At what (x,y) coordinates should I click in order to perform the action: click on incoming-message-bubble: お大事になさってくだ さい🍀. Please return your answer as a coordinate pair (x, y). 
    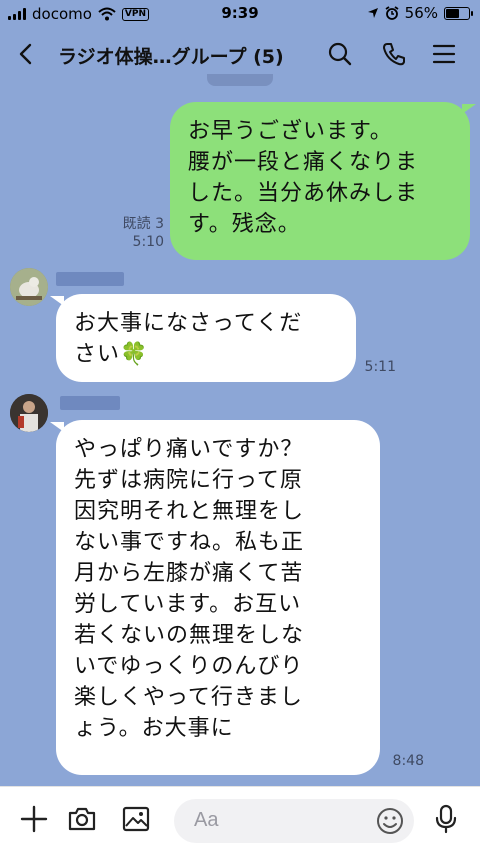
    Looking at the image, I should click on (206, 338).